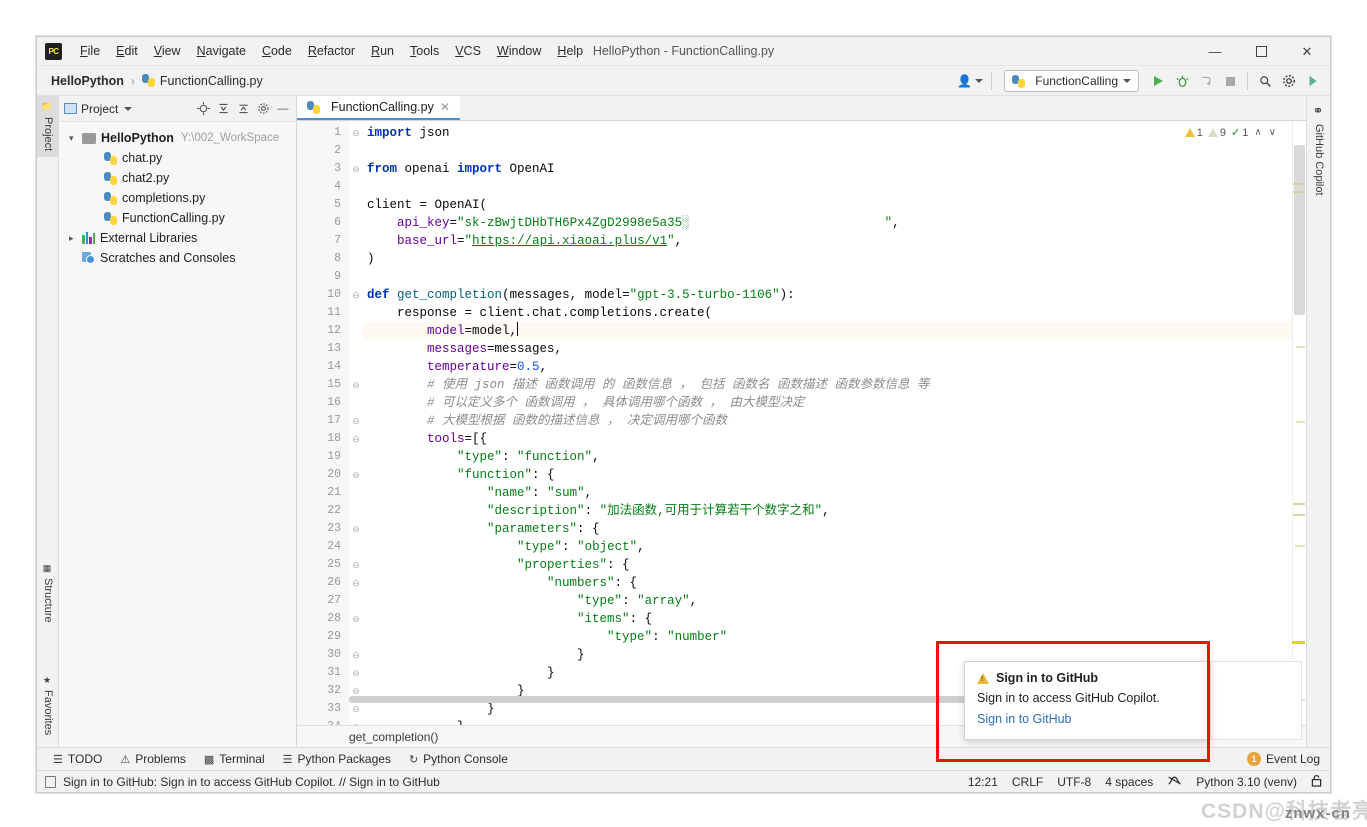  What do you see at coordinates (90, 51) in the screenshot?
I see `menu-item-file: File` at bounding box center [90, 51].